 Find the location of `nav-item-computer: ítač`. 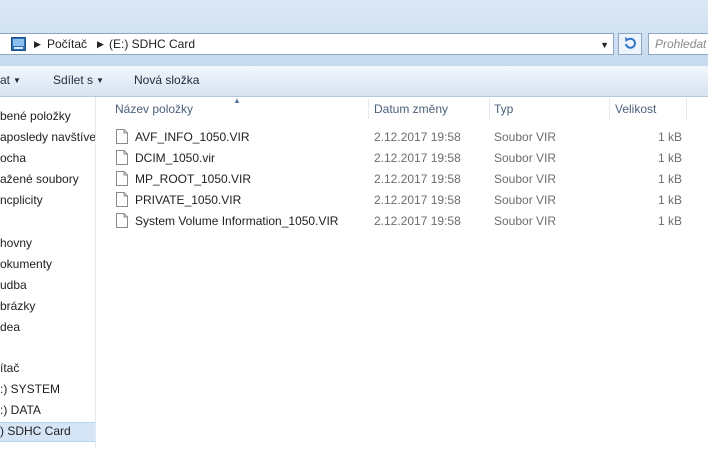

nav-item-computer: ítač is located at coordinates (9, 368).